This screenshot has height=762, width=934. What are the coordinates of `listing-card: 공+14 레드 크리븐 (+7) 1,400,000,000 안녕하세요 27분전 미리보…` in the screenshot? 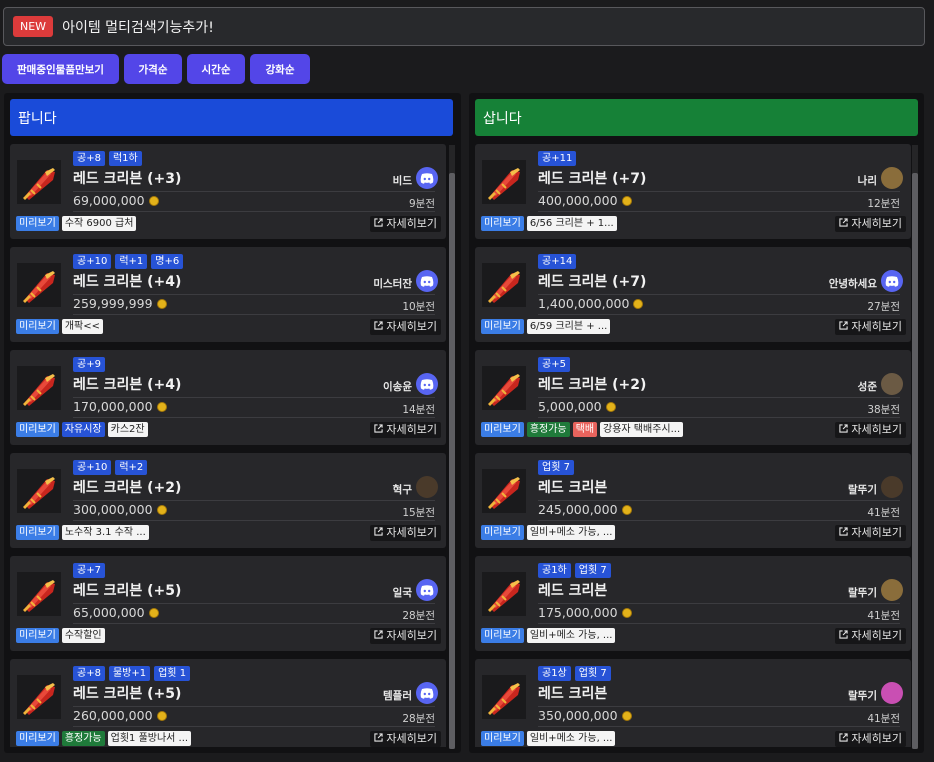 It's located at (693, 294).